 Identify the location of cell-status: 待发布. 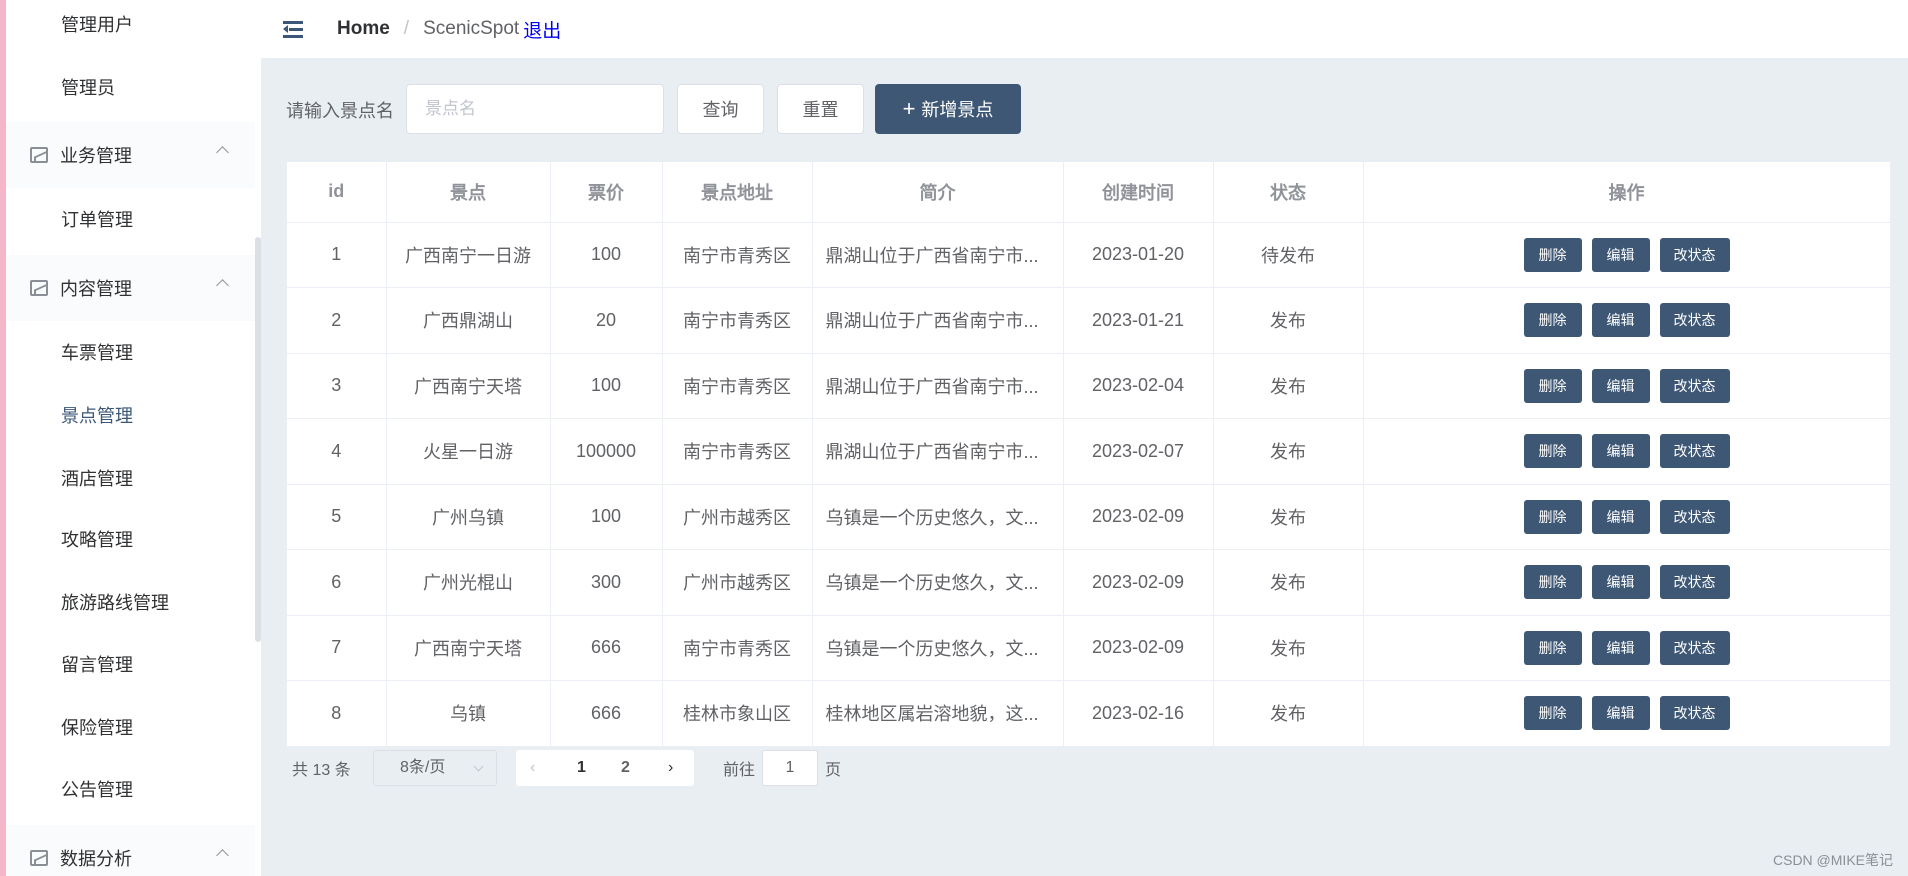
(1288, 255).